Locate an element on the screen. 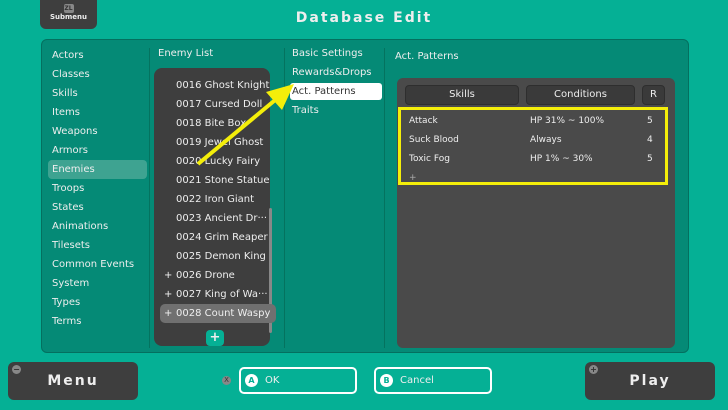 This screenshot has height=410, width=728. play-label: Play is located at coordinates (650, 381).